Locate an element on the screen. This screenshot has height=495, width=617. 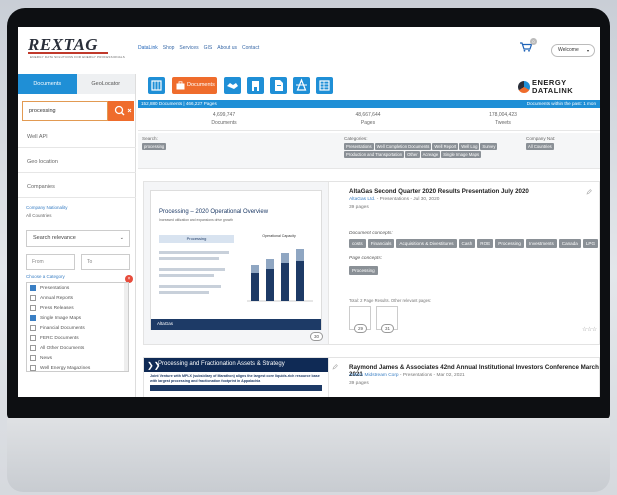
nav-contact: Contact is located at coordinates (250, 48).